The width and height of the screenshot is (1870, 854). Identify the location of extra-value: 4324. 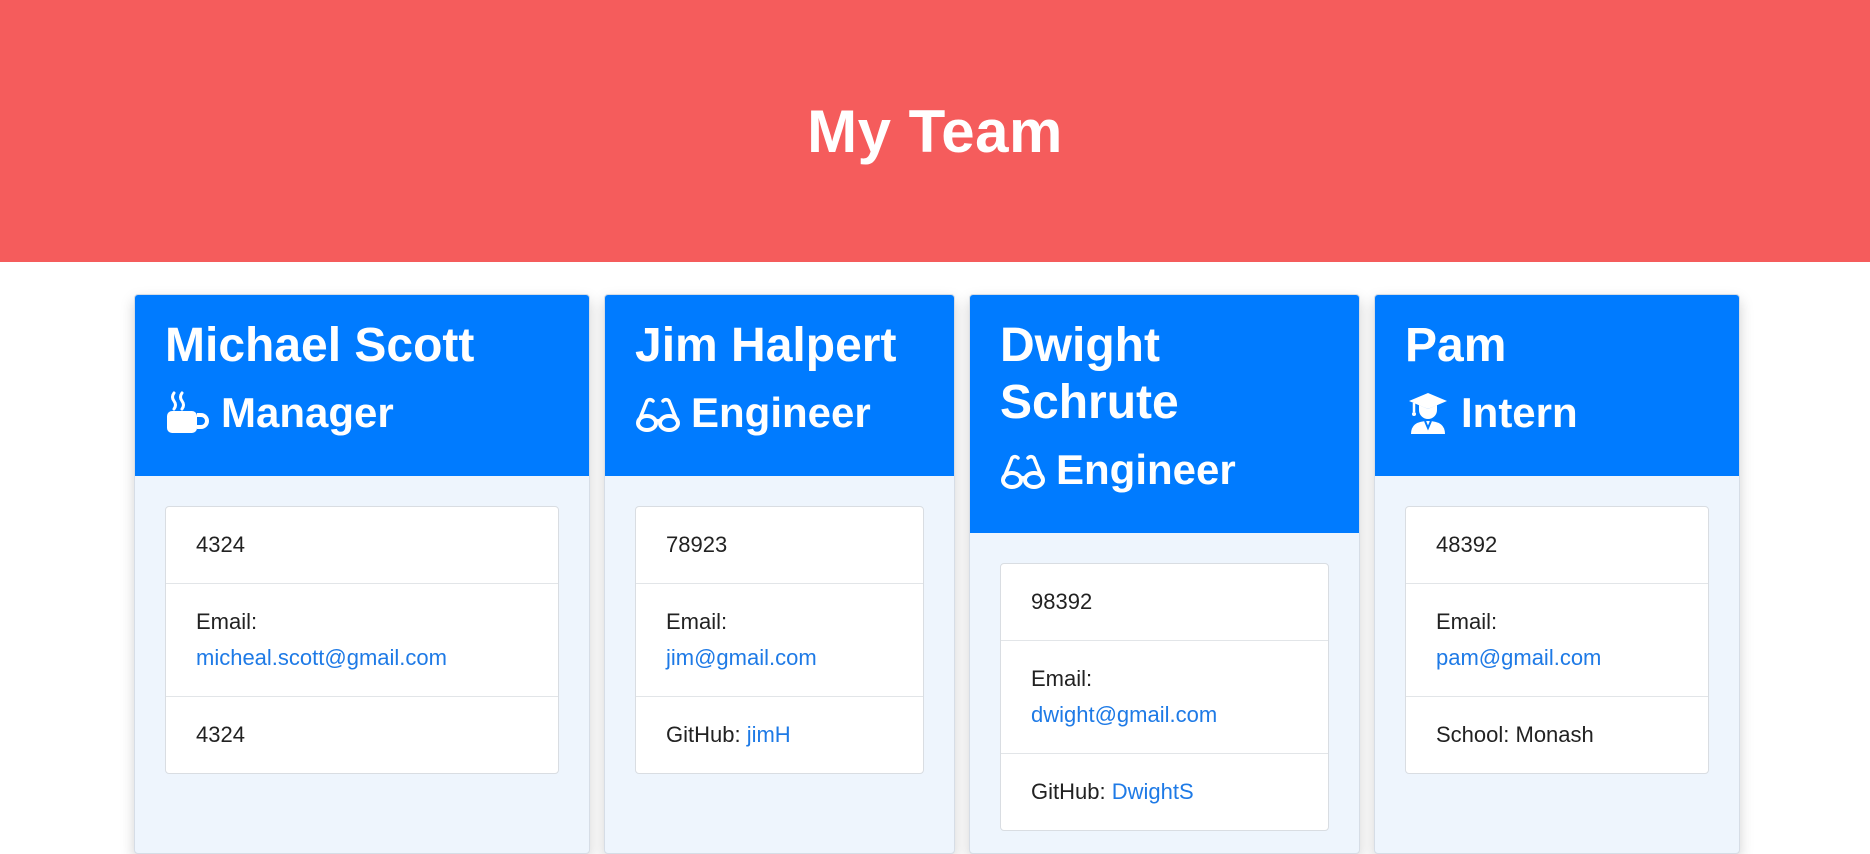
(220, 734).